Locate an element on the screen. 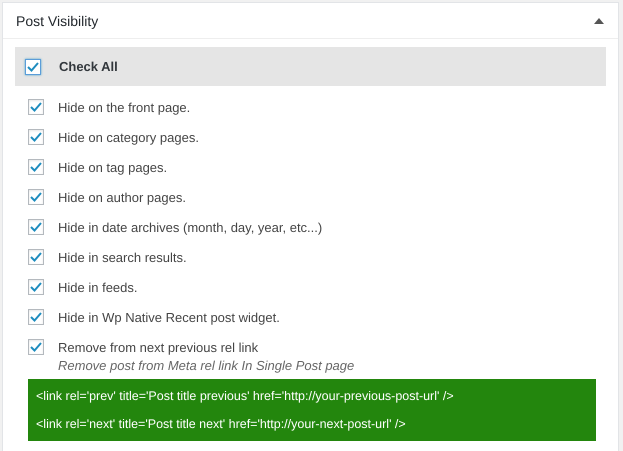 Image resolution: width=623 pixels, height=451 pixels. collapse-toggle is located at coordinates (599, 21).